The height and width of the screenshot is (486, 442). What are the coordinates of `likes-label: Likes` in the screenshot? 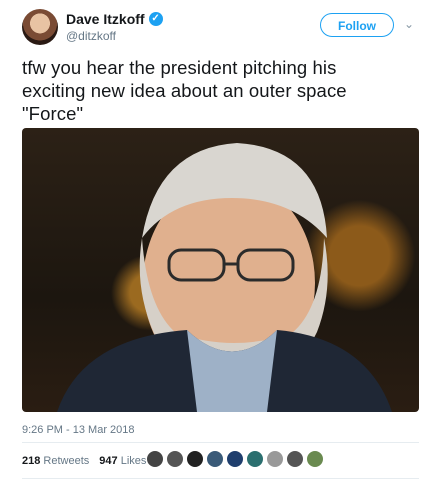 It's located at (133, 461).